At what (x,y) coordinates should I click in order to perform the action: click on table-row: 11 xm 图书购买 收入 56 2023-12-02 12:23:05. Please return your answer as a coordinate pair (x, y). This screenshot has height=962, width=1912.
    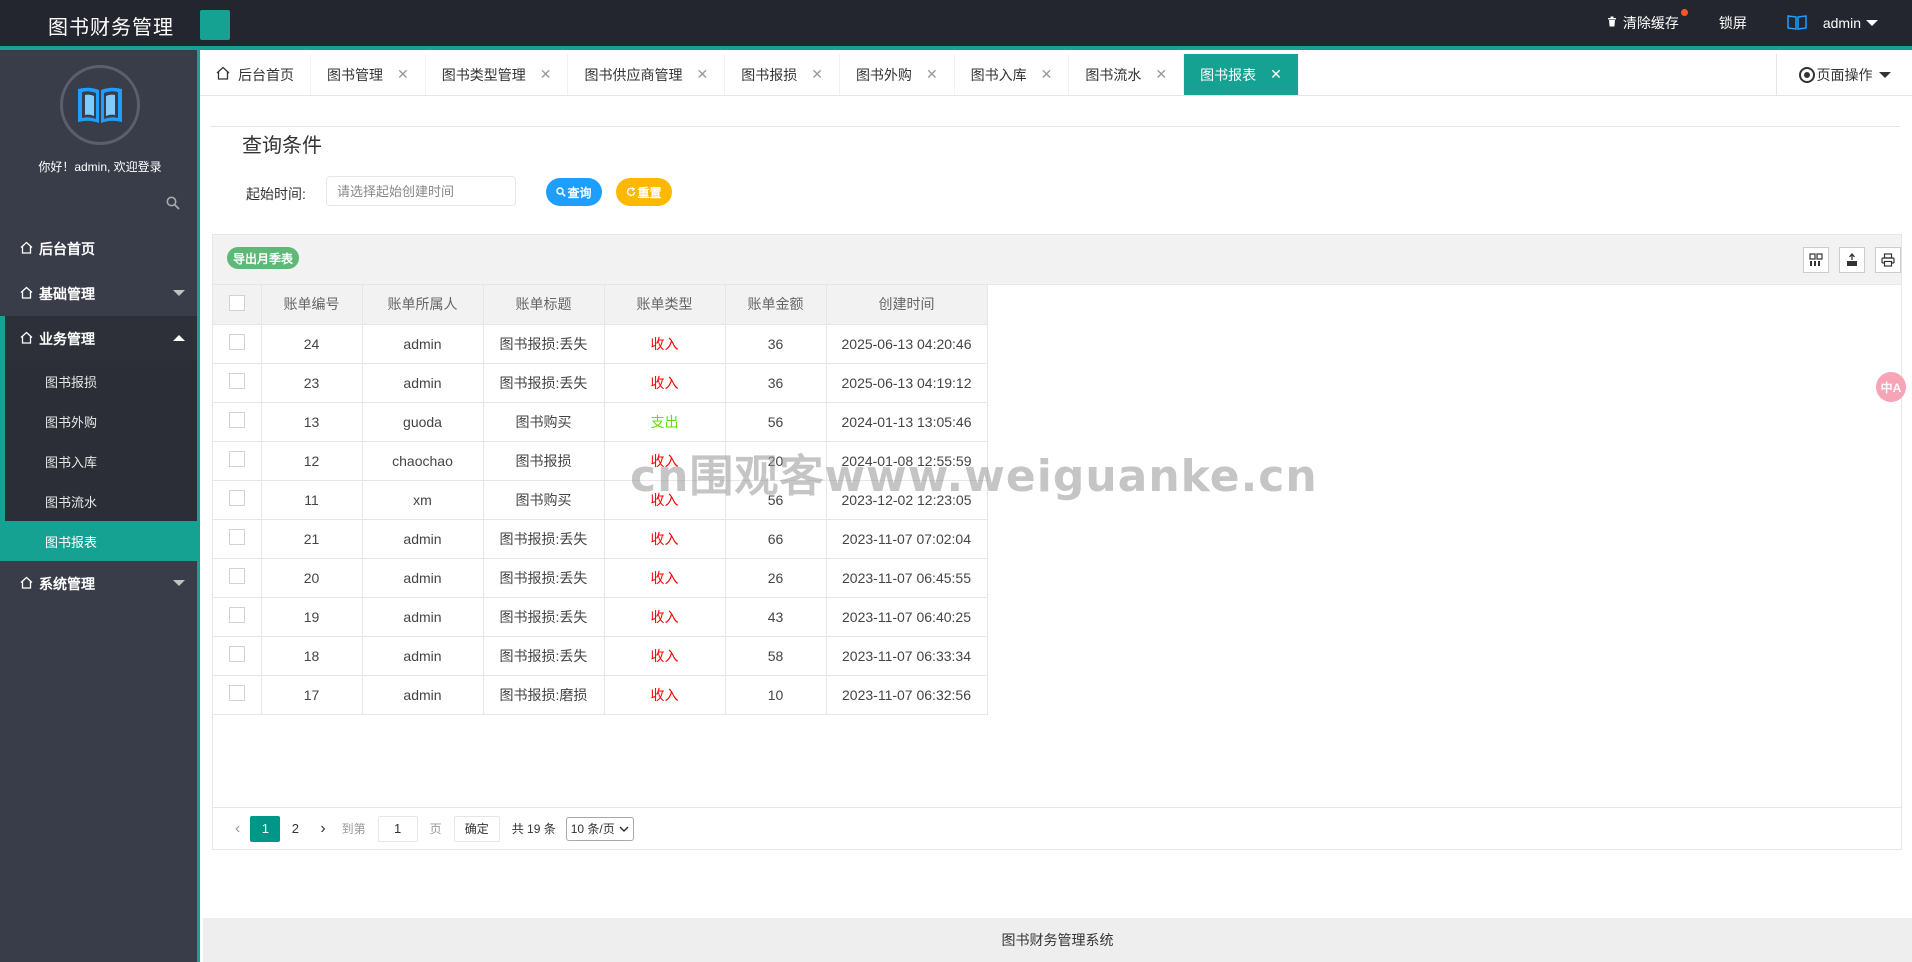
    Looking at the image, I should click on (600, 500).